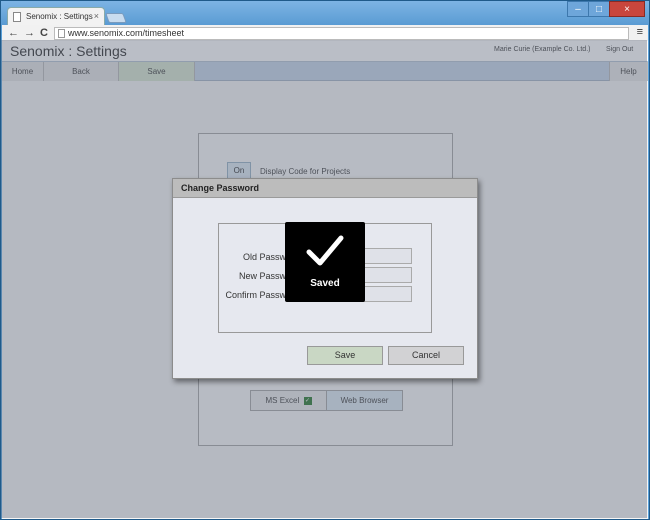  Describe the element at coordinates (325, 188) in the screenshot. I see `dialog-title: Change Password` at that location.